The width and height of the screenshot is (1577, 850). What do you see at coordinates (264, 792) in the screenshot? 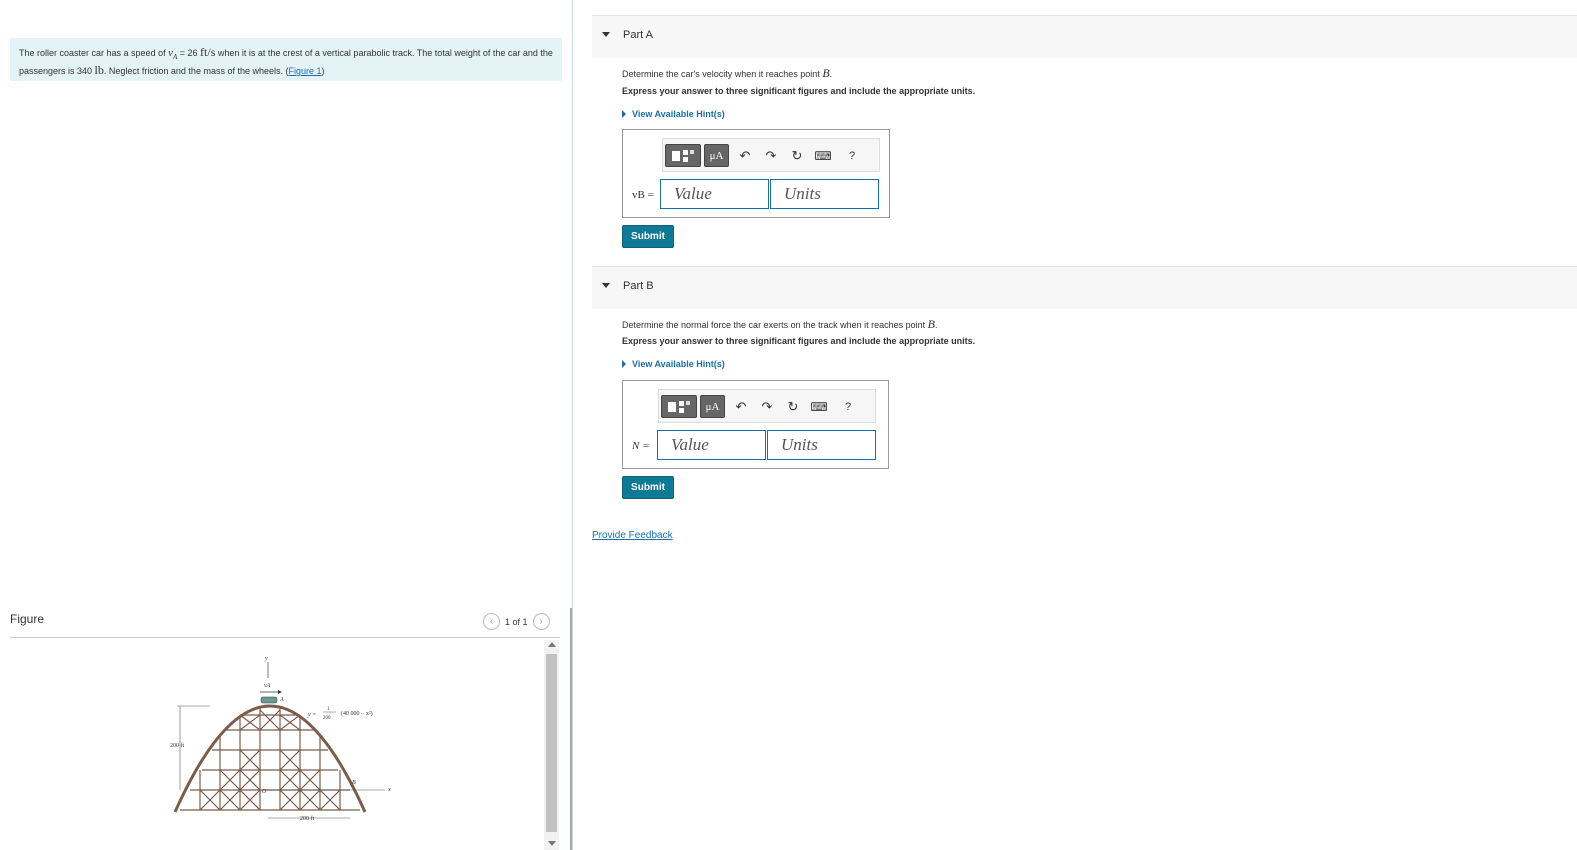
I see `origin-label: O` at bounding box center [264, 792].